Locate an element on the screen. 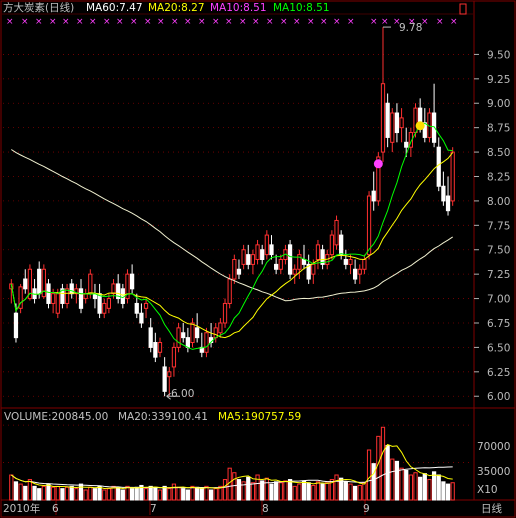 The image size is (516, 518). period-label: 日线 is located at coordinates (491, 509).